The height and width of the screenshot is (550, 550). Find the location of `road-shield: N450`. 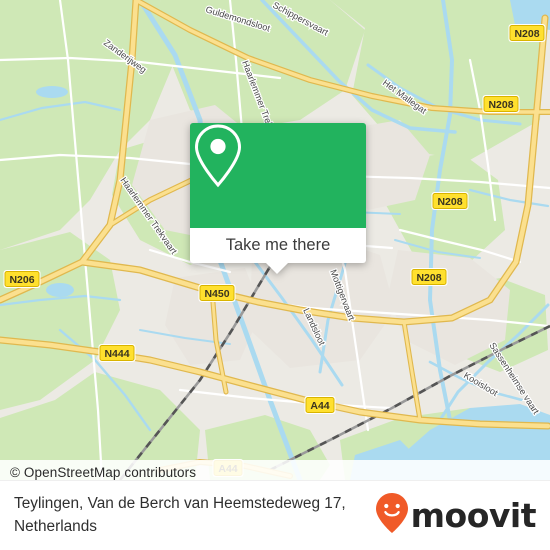

road-shield: N450 is located at coordinates (217, 293).